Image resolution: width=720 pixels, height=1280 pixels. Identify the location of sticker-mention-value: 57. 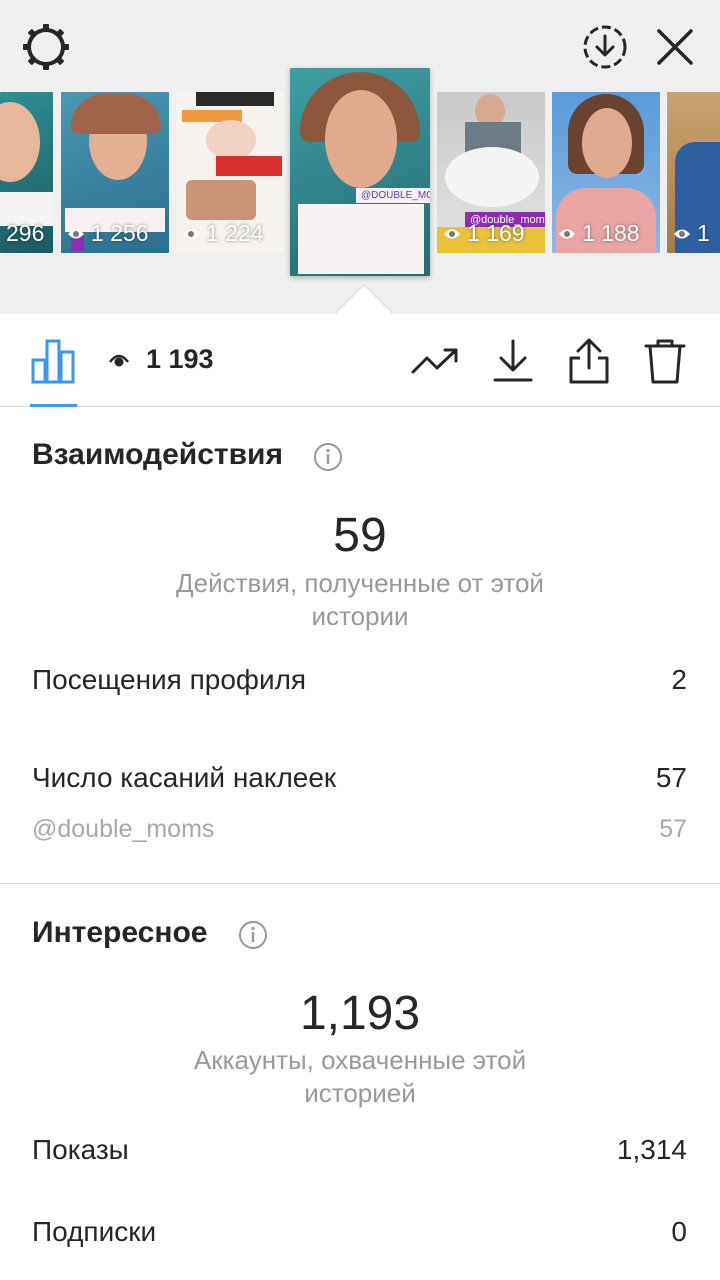
(673, 829).